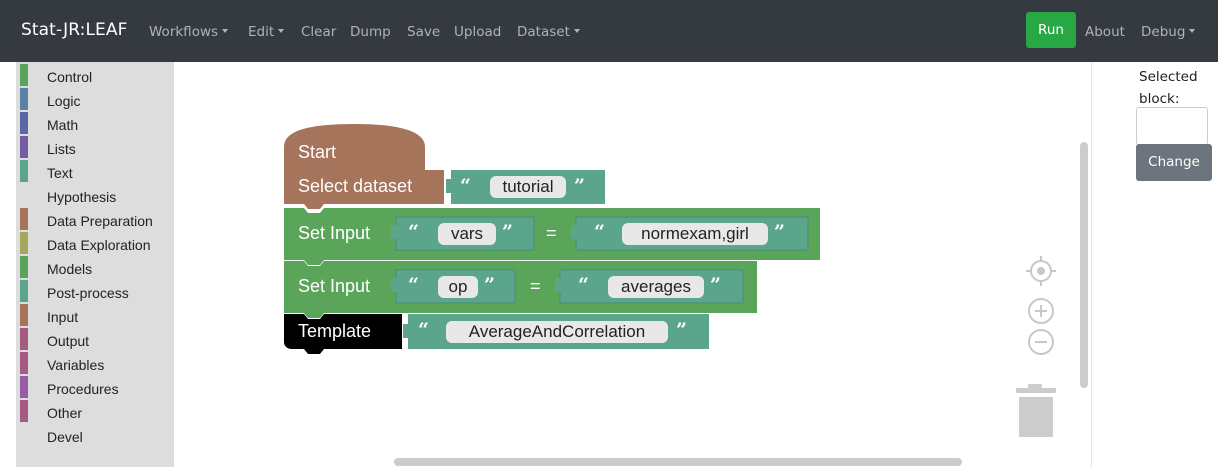 Image resolution: width=1218 pixels, height=467 pixels. I want to click on category-label: Devel, so click(65, 437).